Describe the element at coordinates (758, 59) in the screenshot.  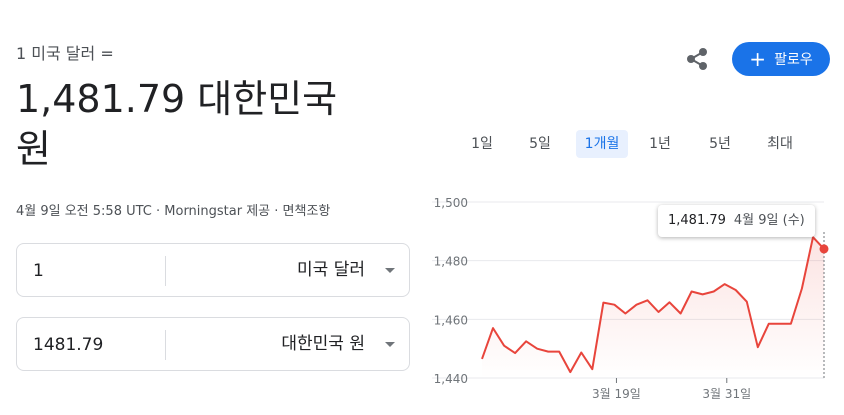
I see `plus-icon: +` at that location.